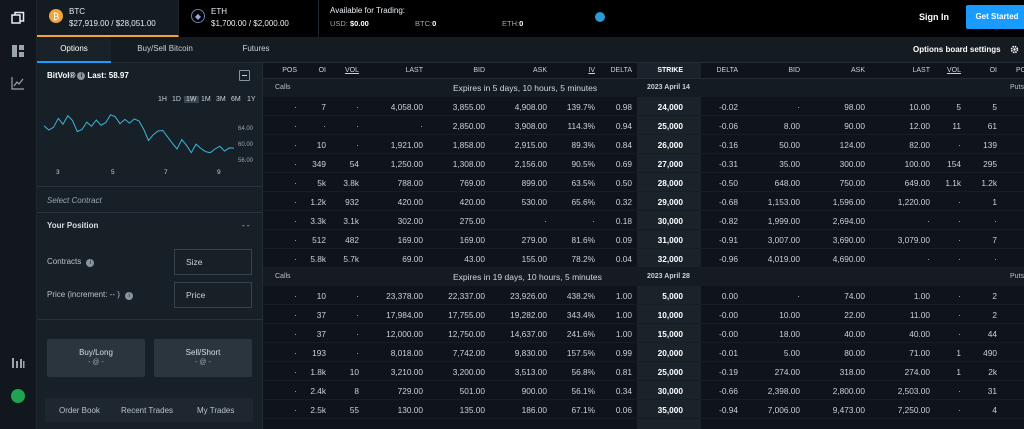  What do you see at coordinates (995, 17) in the screenshot?
I see `get-started-button: Get Started` at bounding box center [995, 17].